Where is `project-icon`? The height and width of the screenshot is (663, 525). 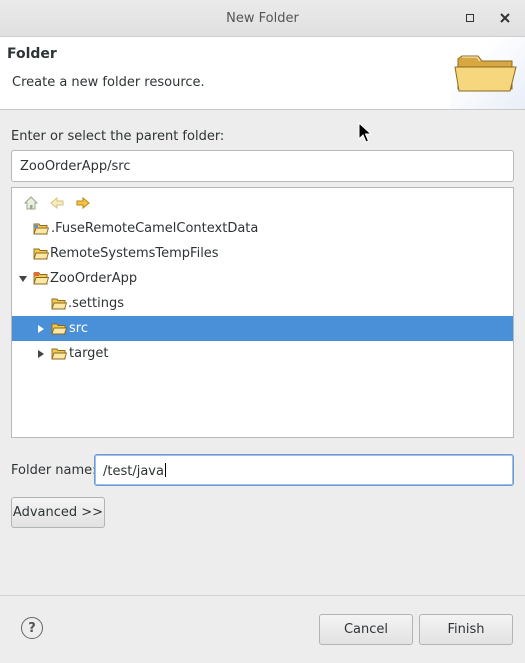
project-icon is located at coordinates (41, 277).